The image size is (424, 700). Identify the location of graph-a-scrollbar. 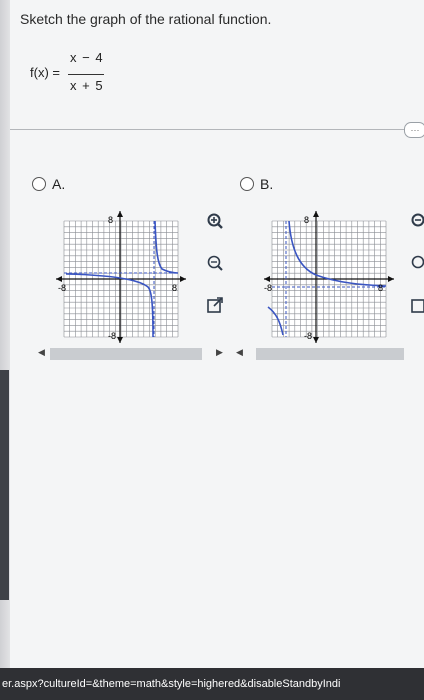
(126, 354).